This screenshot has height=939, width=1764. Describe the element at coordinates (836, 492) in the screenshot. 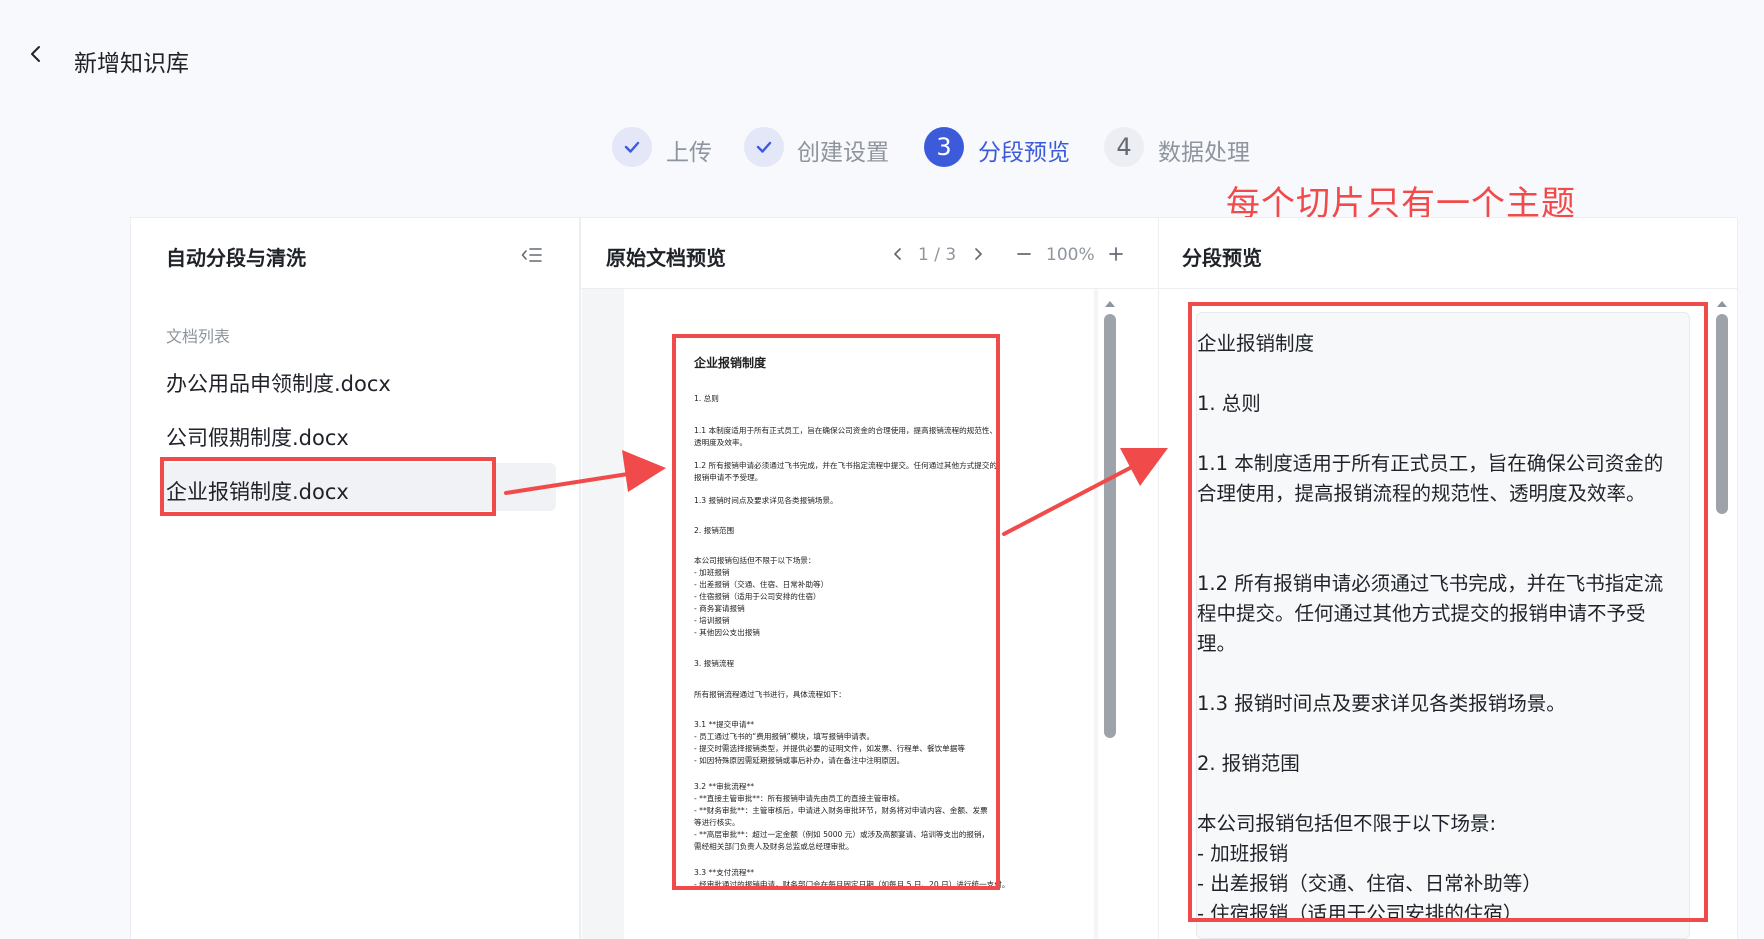

I see `annotation-arrows` at that location.